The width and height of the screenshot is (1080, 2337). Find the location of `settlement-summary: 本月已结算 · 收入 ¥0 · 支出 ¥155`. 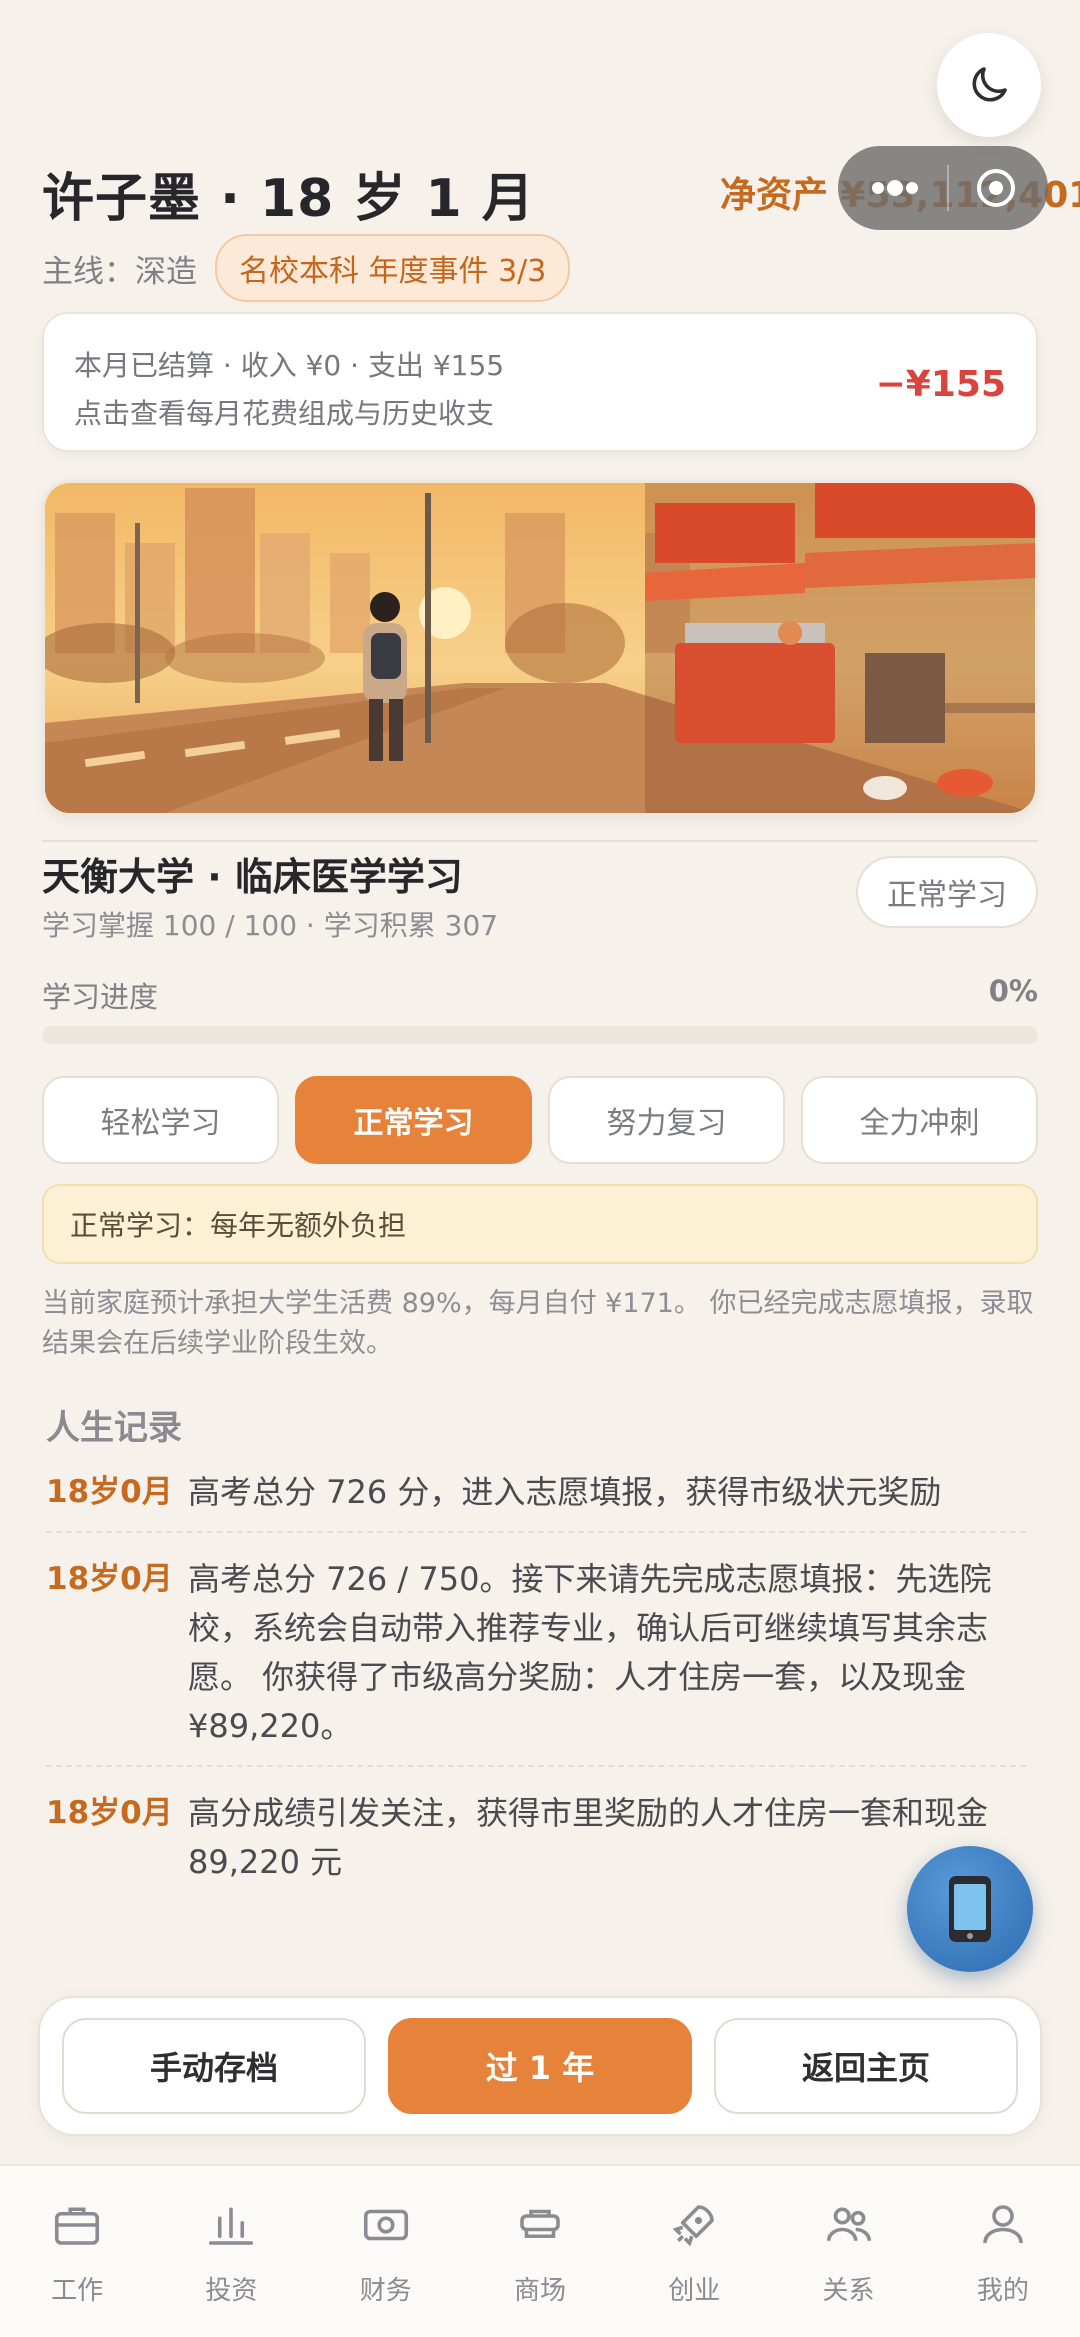

settlement-summary: 本月已结算 · 收入 ¥0 · 支出 ¥155 is located at coordinates (289, 365).